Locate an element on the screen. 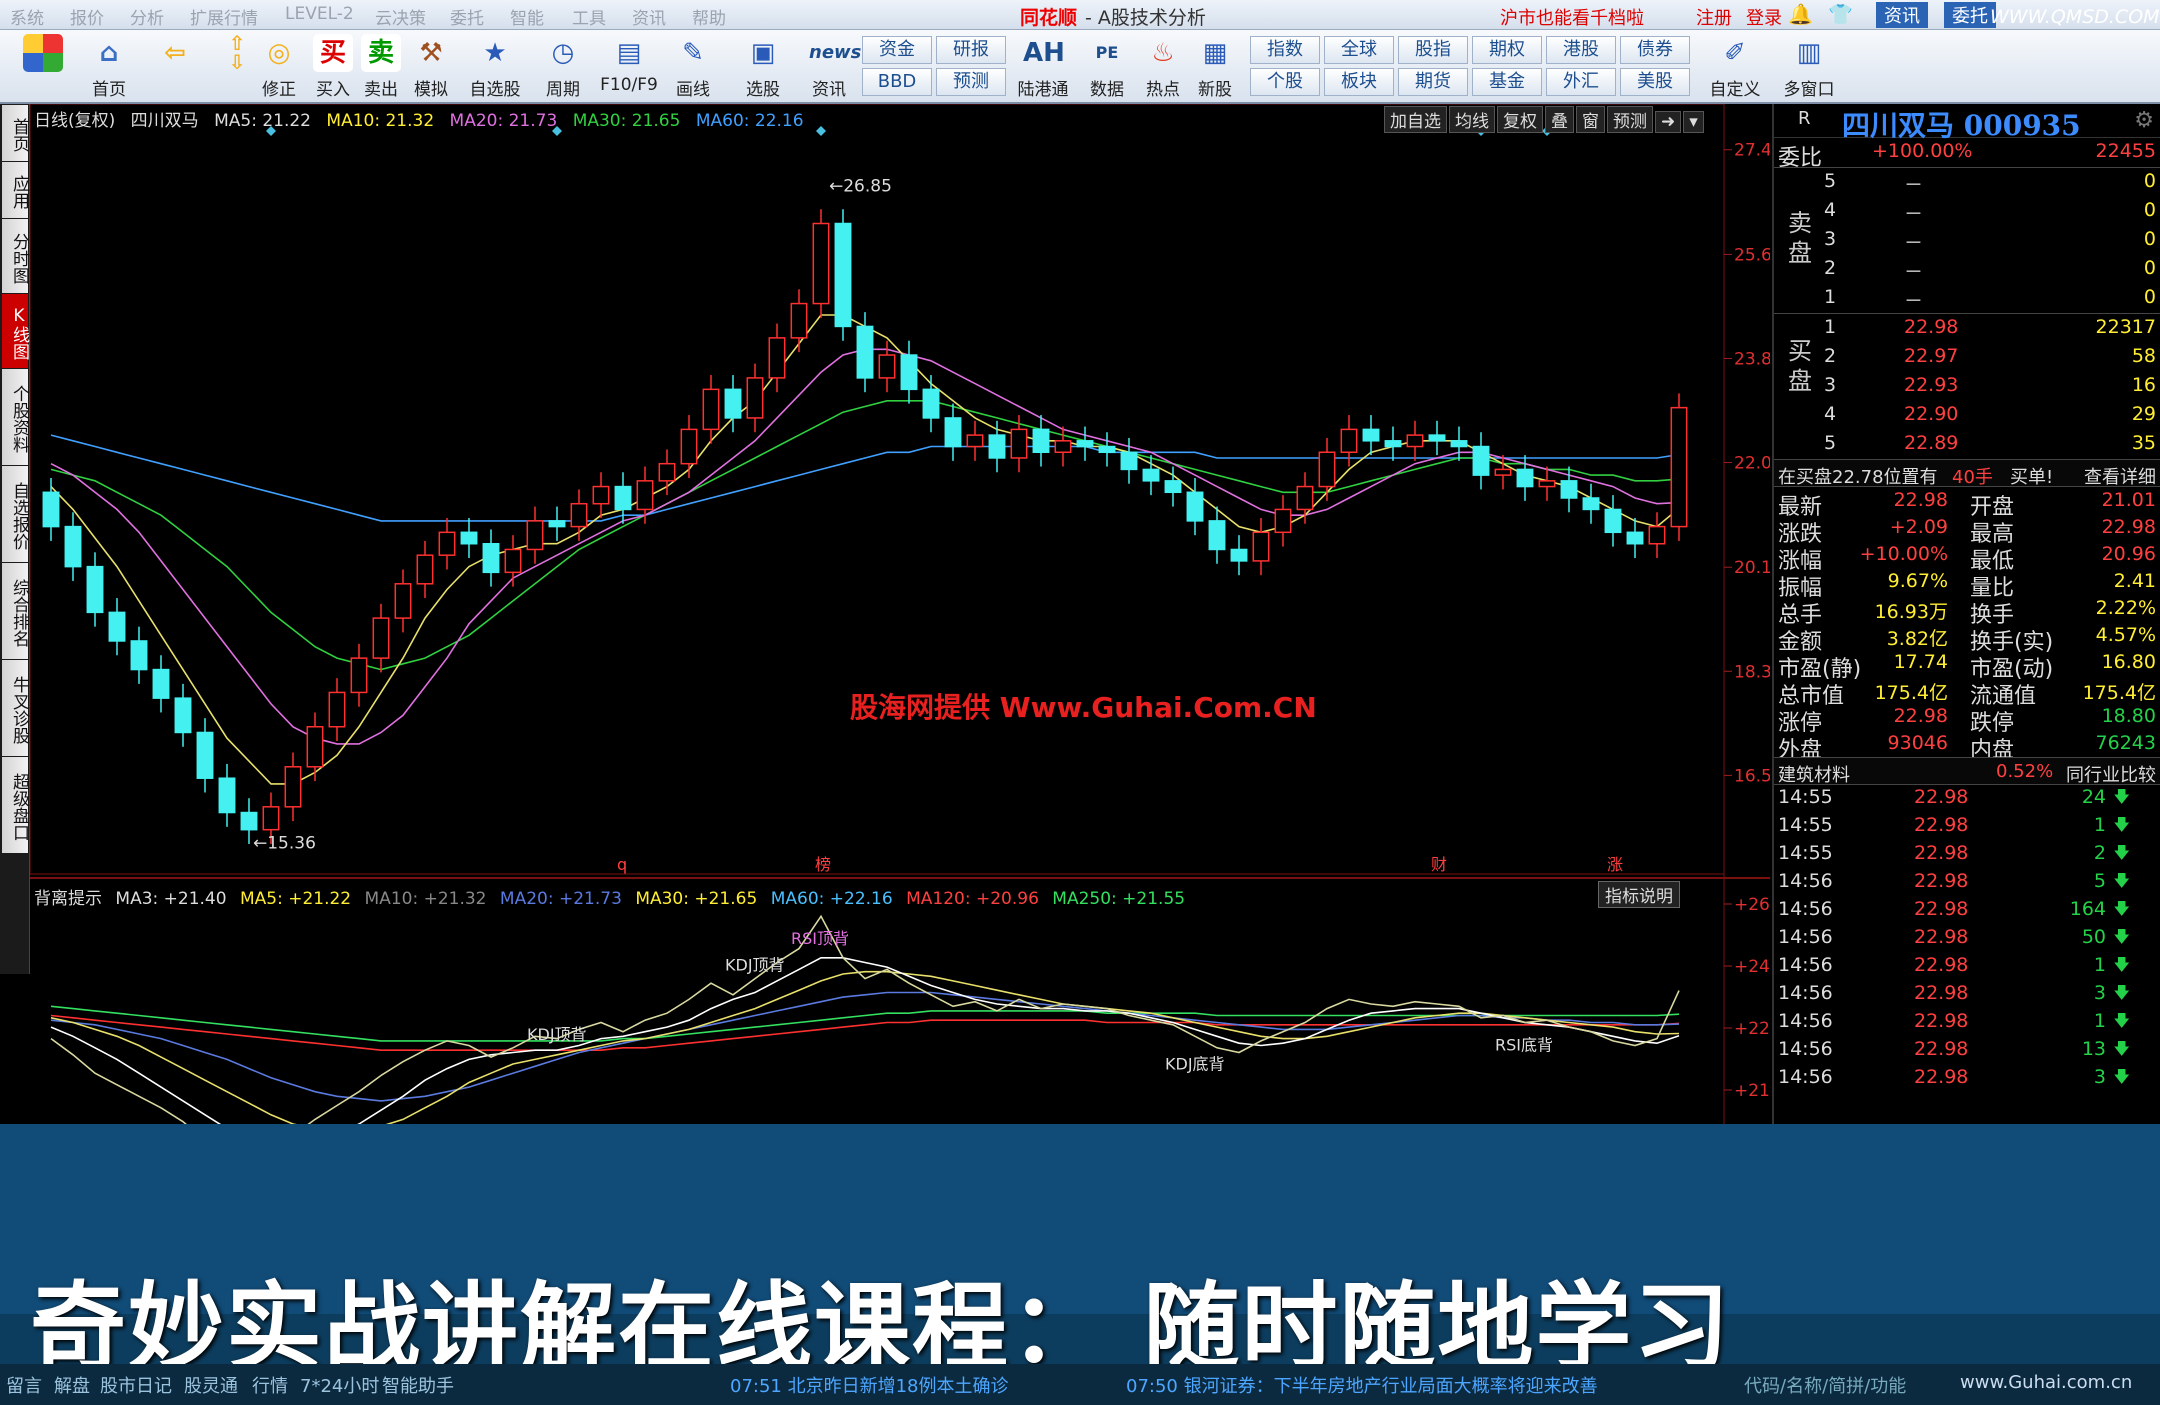  refresh-icon: ◎ is located at coordinates (279, 53).